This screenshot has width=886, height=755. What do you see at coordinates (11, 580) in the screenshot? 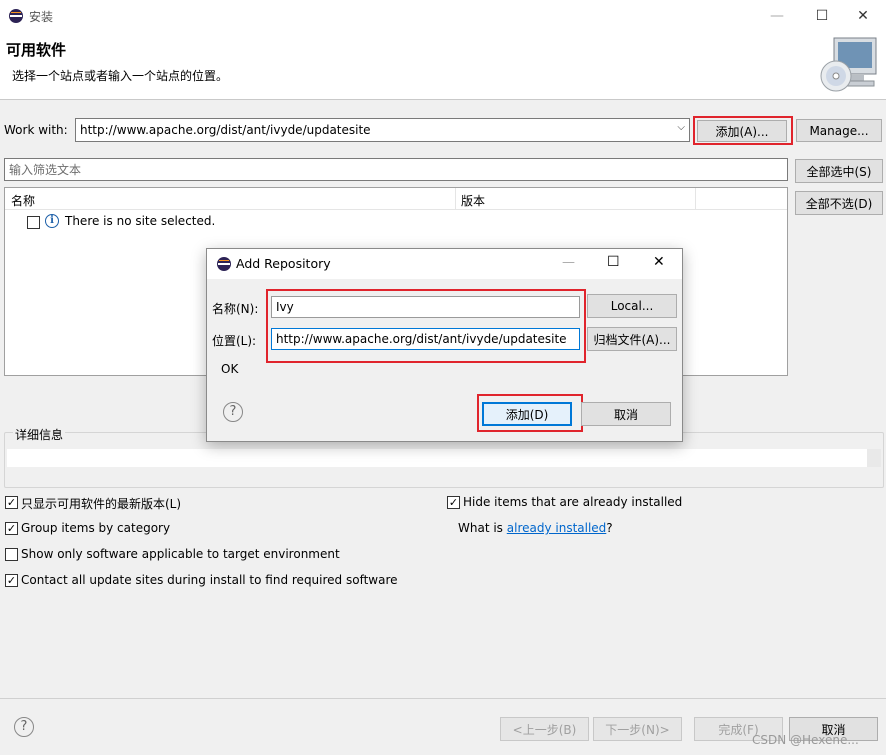
I see `contact-all-sites-checkbox: ✓` at bounding box center [11, 580].